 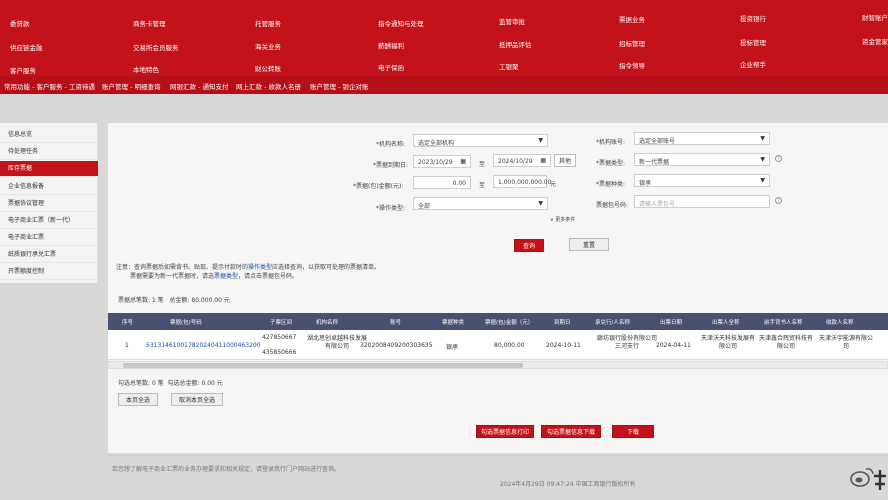 I want to click on due-date-from: 2023/10/29 ▦, so click(x=442, y=161).